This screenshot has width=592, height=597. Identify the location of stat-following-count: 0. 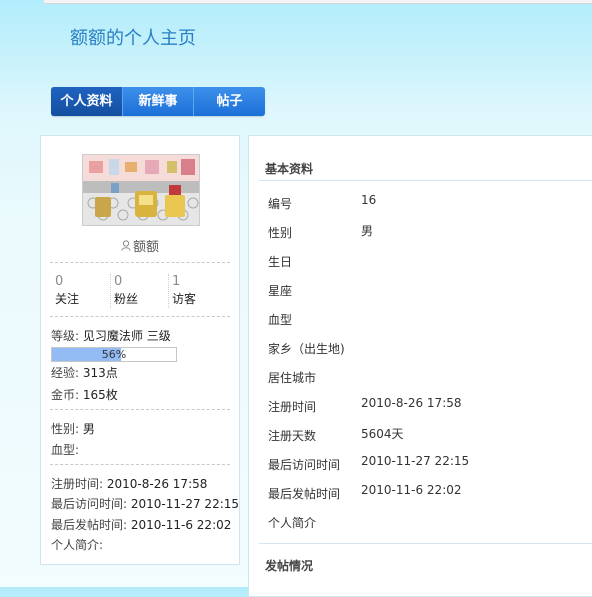
(59, 281).